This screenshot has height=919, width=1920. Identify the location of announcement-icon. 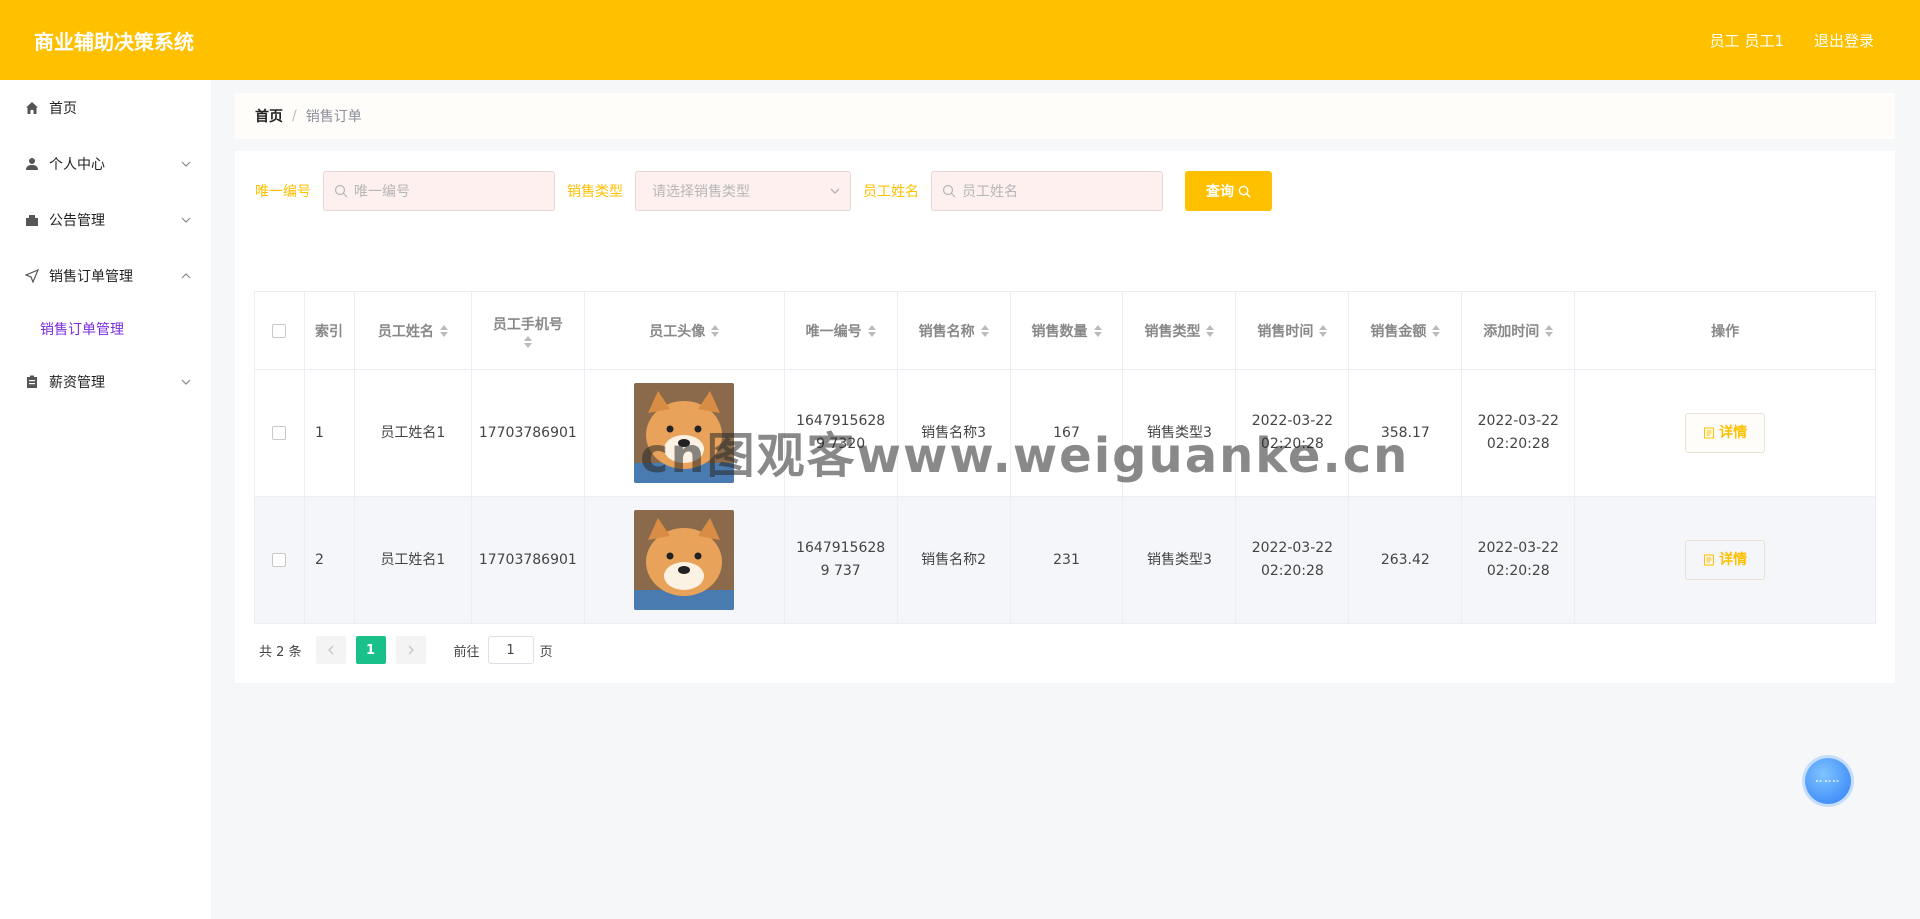
(32, 220).